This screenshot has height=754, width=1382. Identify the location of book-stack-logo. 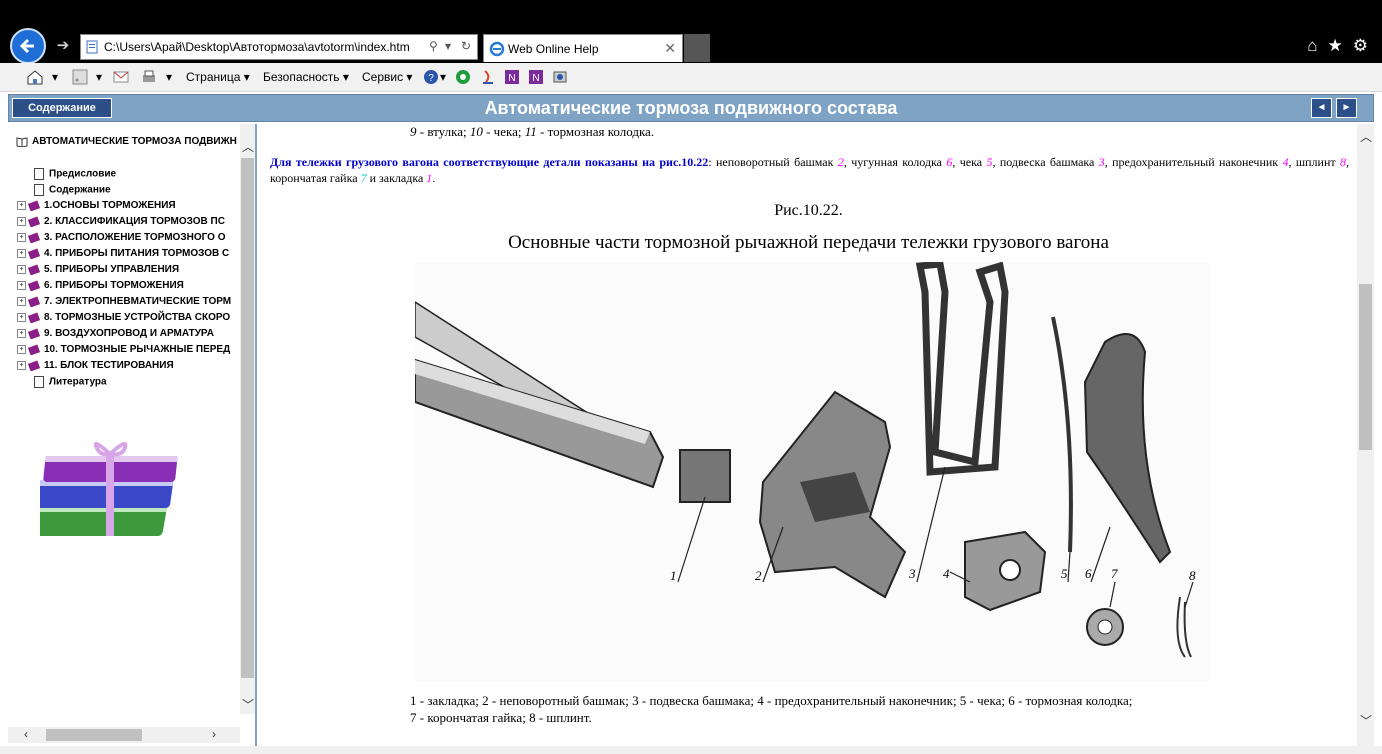
(109, 489).